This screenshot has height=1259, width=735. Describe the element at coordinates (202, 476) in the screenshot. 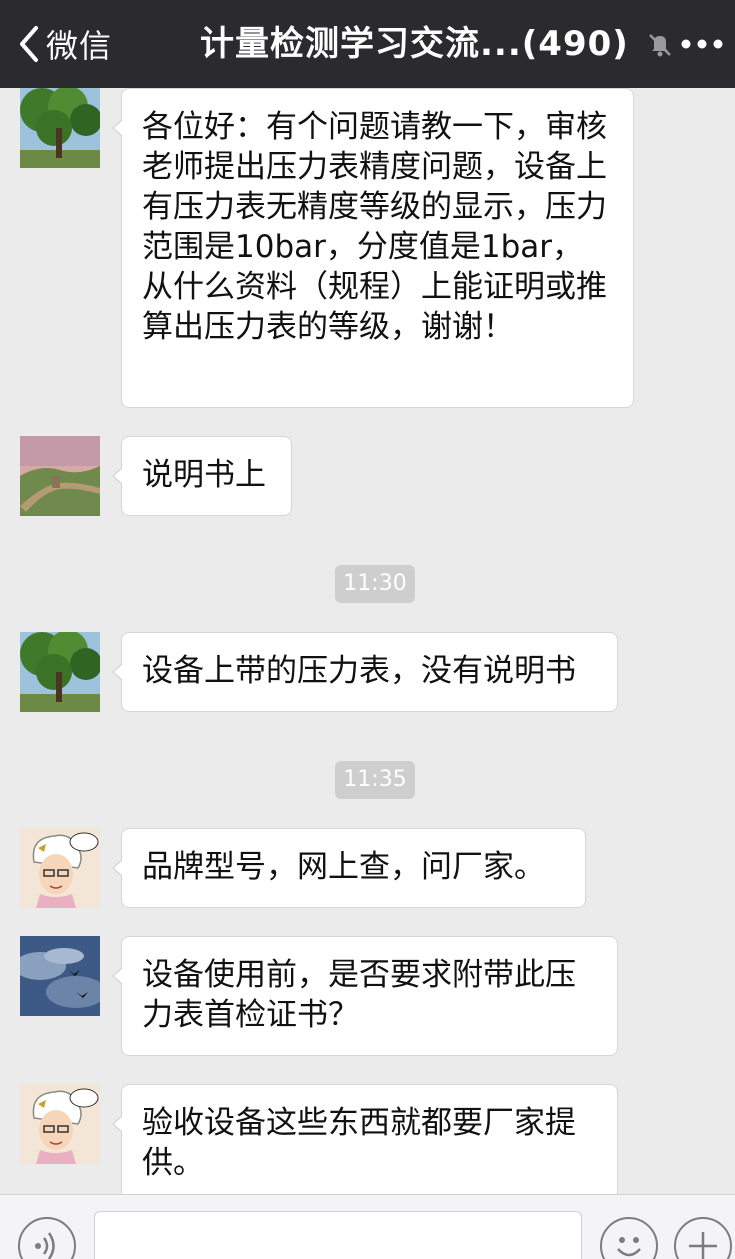

I see `message-bubble: 说明书上` at that location.